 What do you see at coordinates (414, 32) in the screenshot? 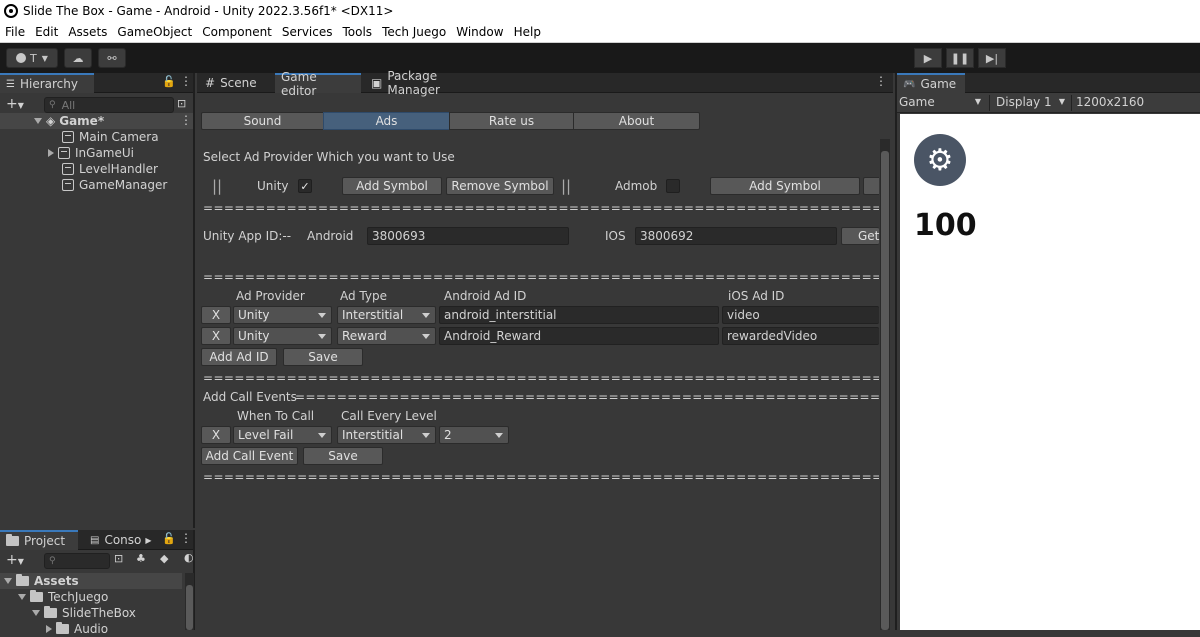
I see `menu-tech-juego: Tech Juego` at bounding box center [414, 32].